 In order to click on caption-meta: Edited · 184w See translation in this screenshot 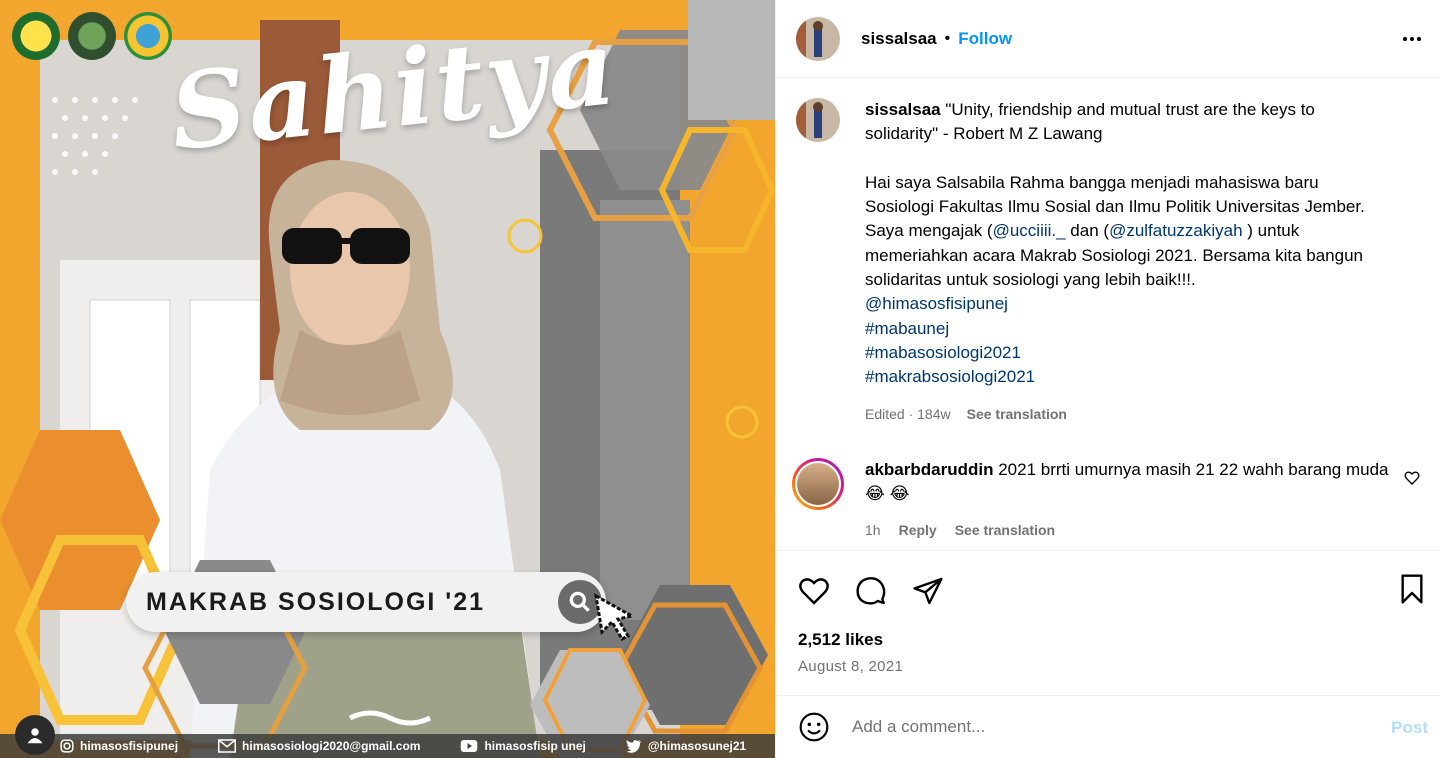, I will do `click(1125, 414)`.